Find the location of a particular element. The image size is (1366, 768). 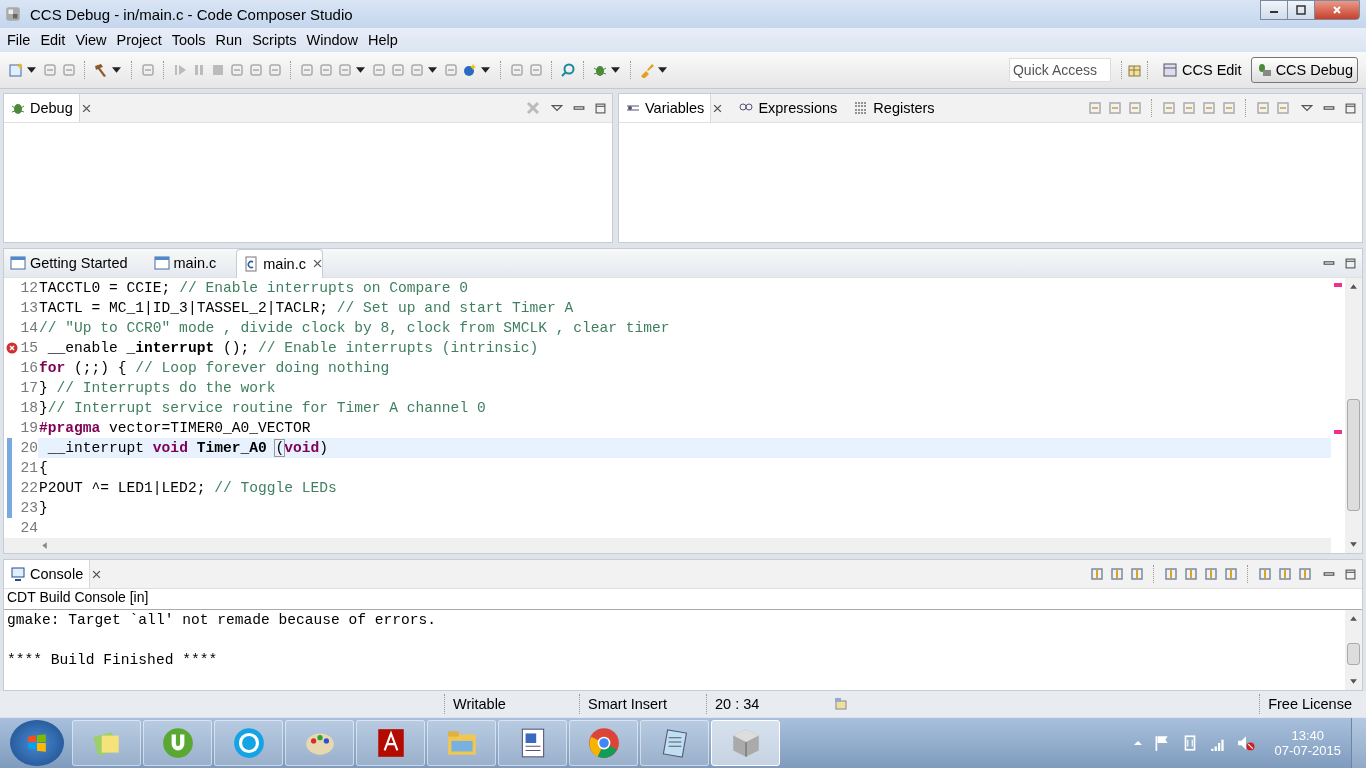

code-line: } // Interrupts do the work is located at coordinates (157, 388).